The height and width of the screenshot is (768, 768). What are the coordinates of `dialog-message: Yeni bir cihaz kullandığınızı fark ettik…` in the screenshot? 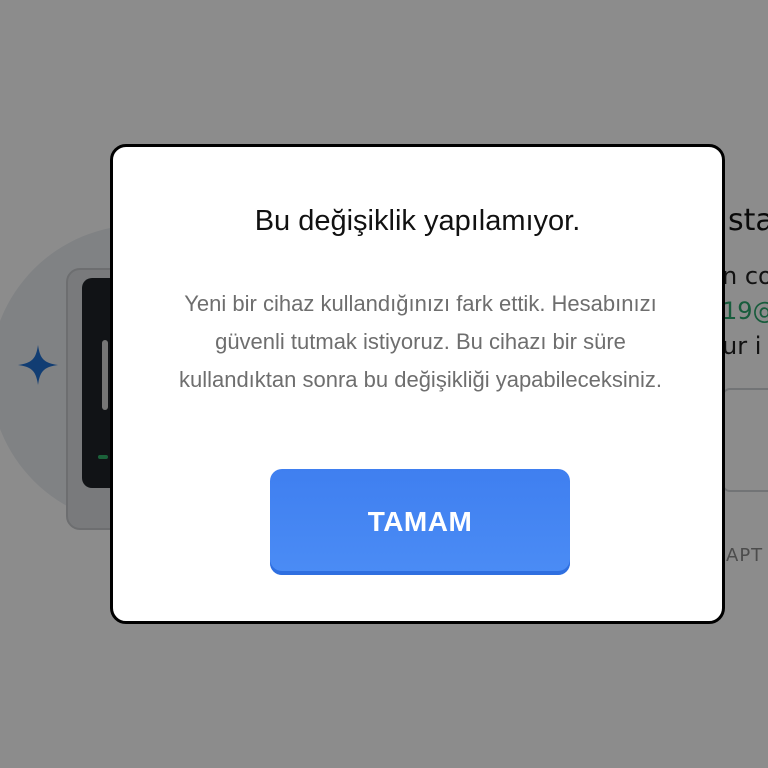 It's located at (420, 341).